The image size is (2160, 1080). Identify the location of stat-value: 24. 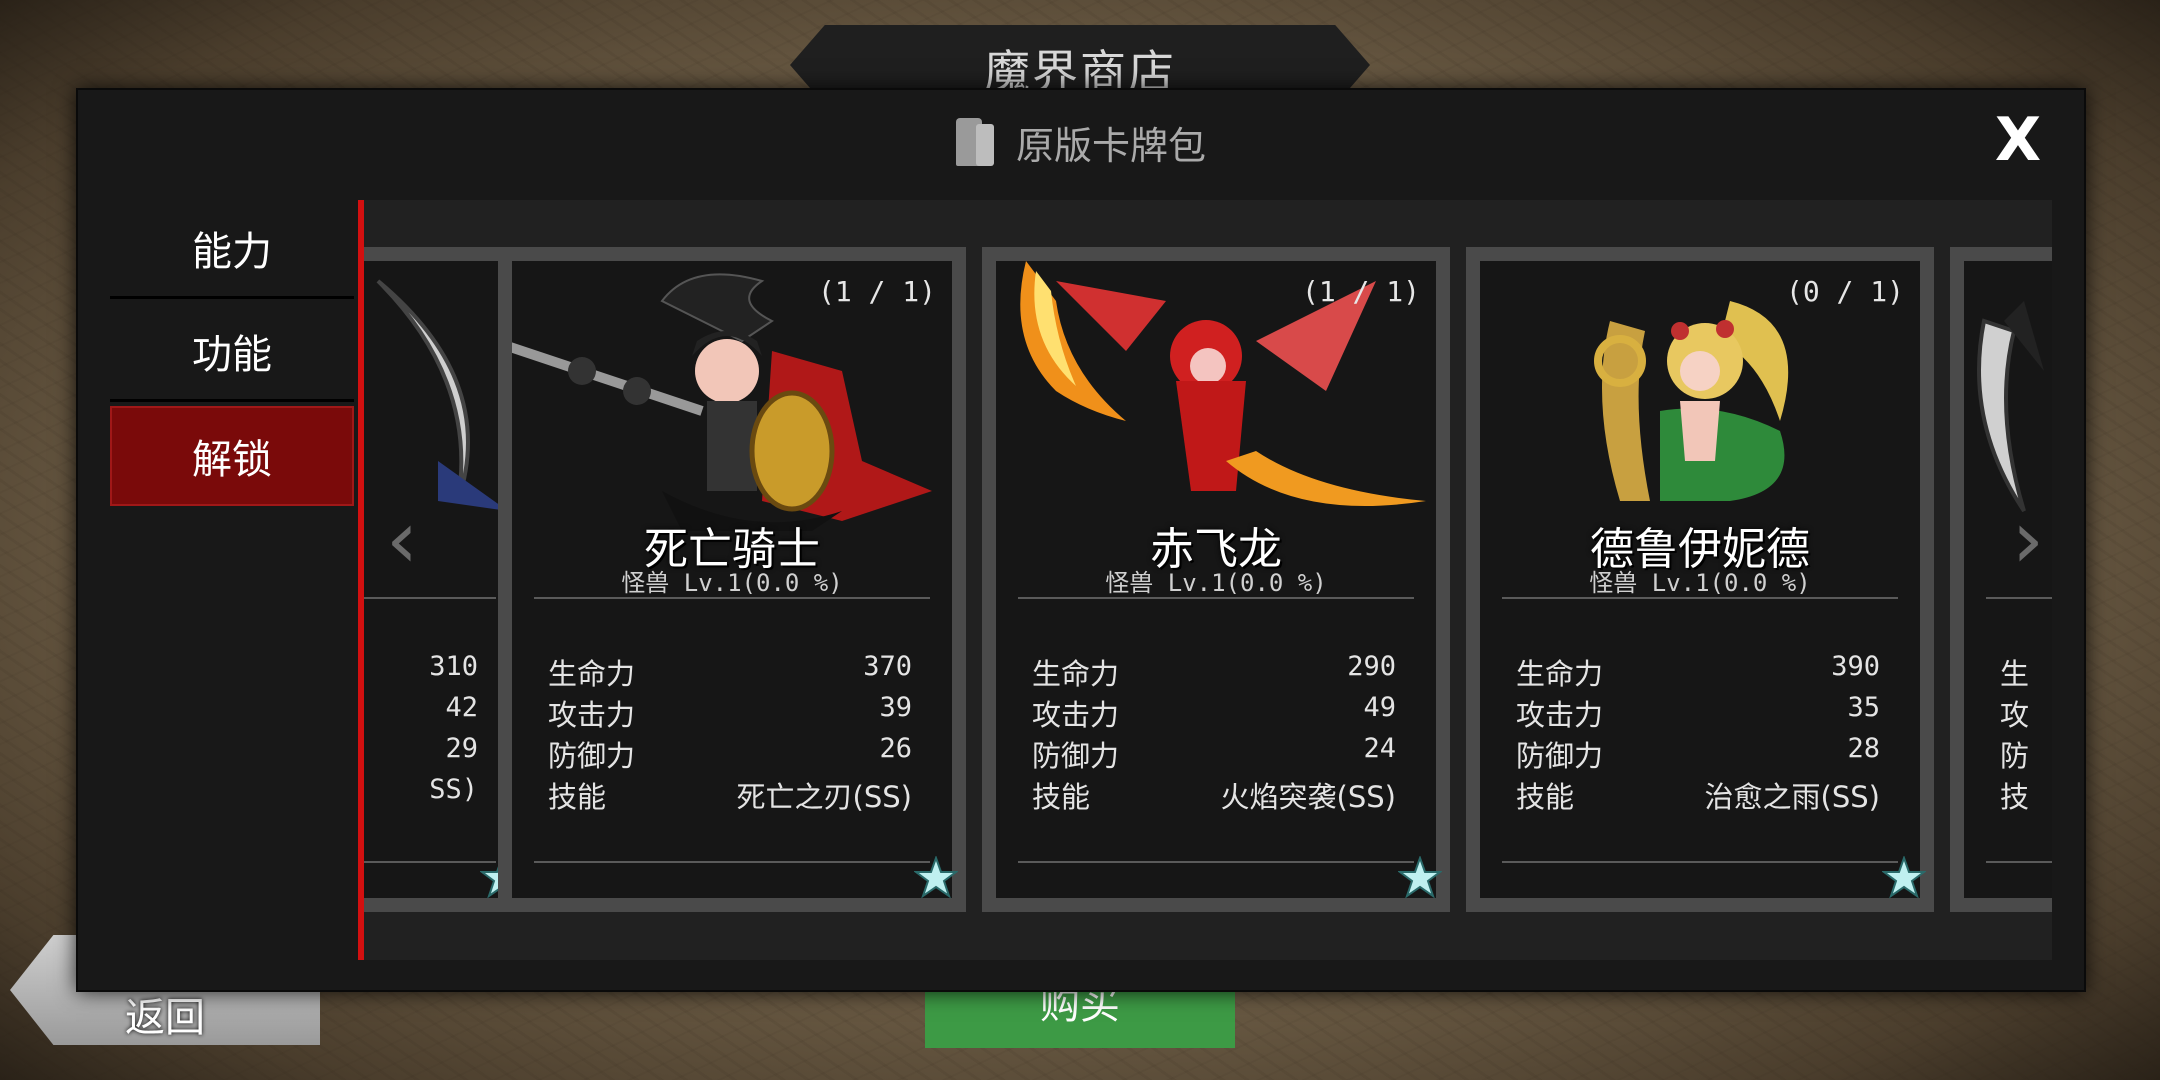
(1379, 748).